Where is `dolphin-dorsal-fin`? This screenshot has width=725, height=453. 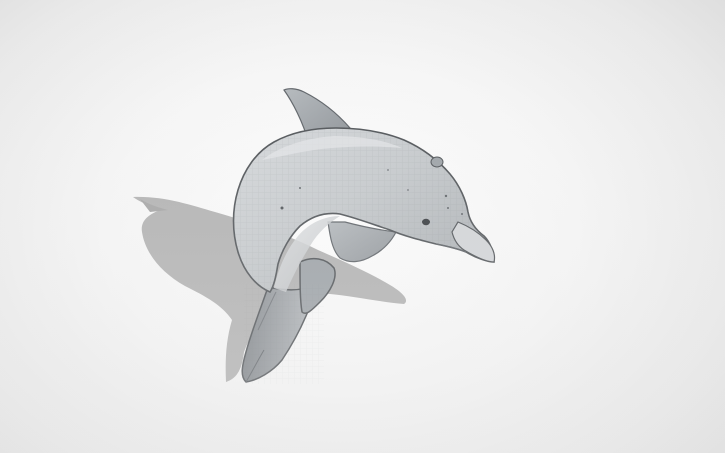 dolphin-dorsal-fin is located at coordinates (317, 111).